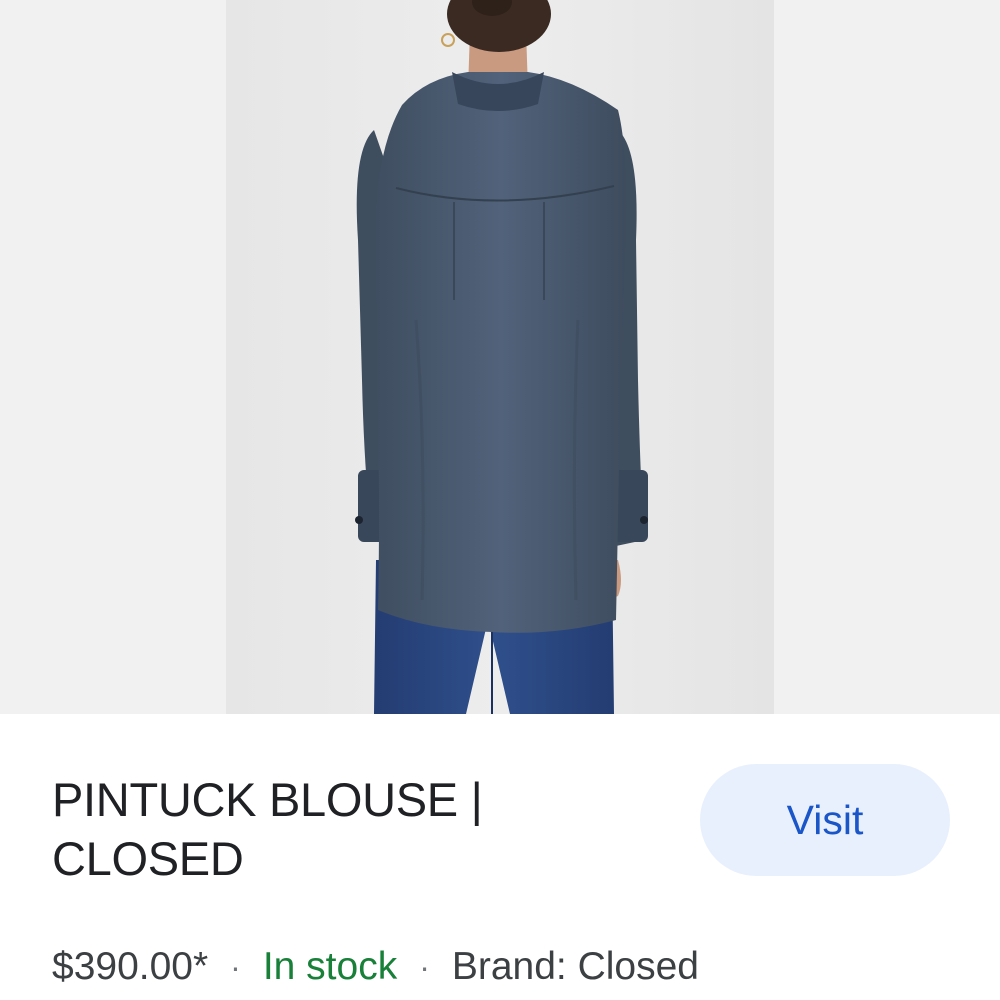  What do you see at coordinates (352, 829) in the screenshot?
I see `product-title: PINTUCK BLOUSE | CLOSED` at bounding box center [352, 829].